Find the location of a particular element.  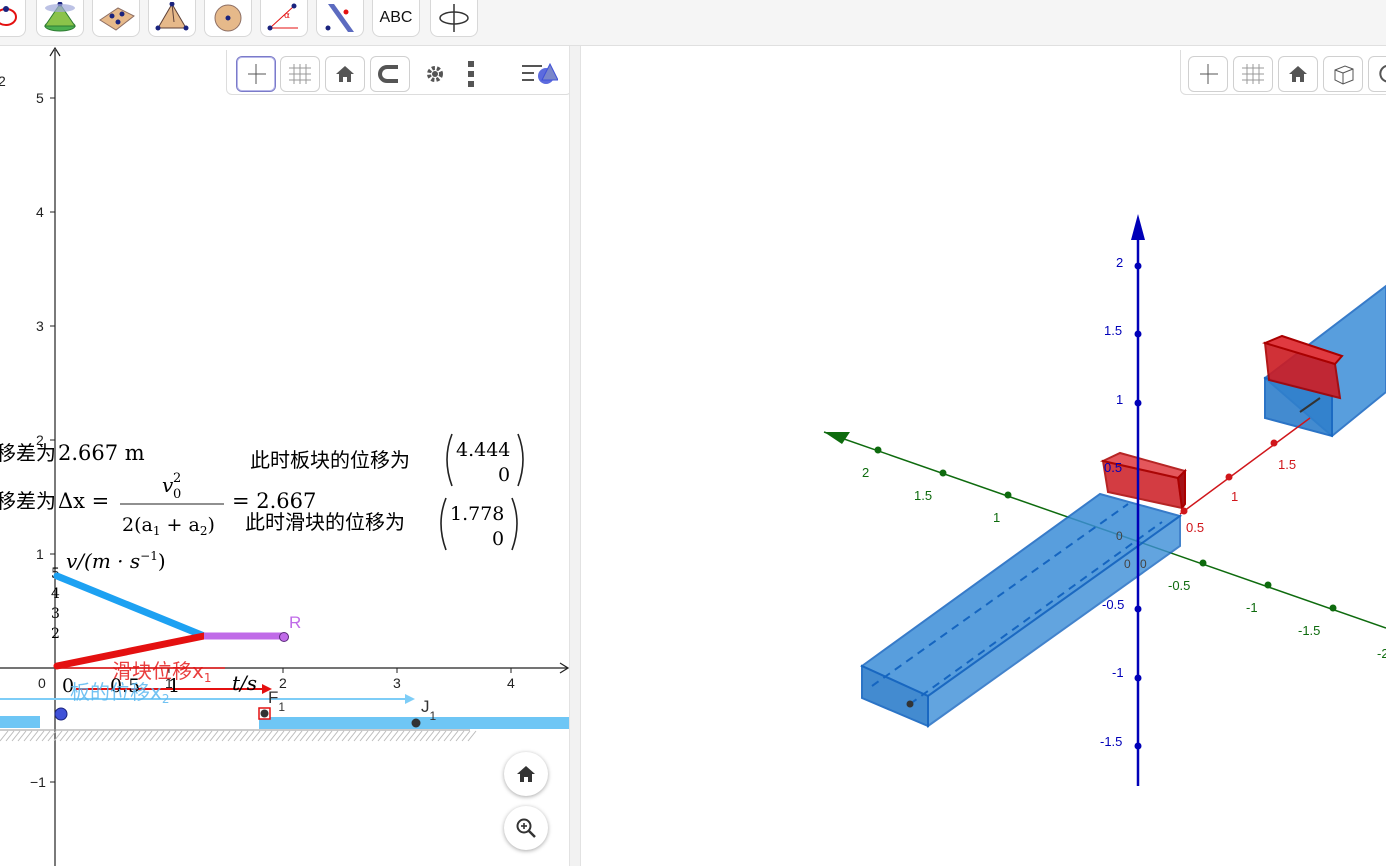

board-disp-y: 0 is located at coordinates (504, 475).